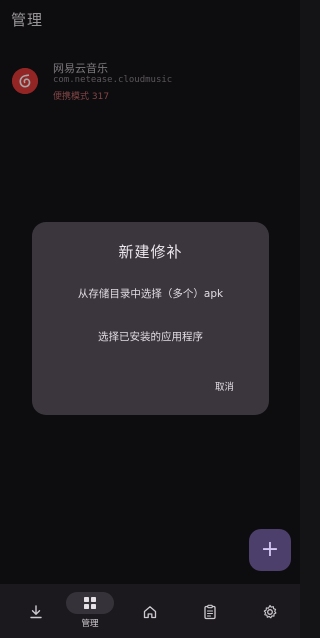 This screenshot has height=638, width=320. Describe the element at coordinates (150, 336) in the screenshot. I see `select-installed-app-option: 选择已安装的应用程序` at that location.